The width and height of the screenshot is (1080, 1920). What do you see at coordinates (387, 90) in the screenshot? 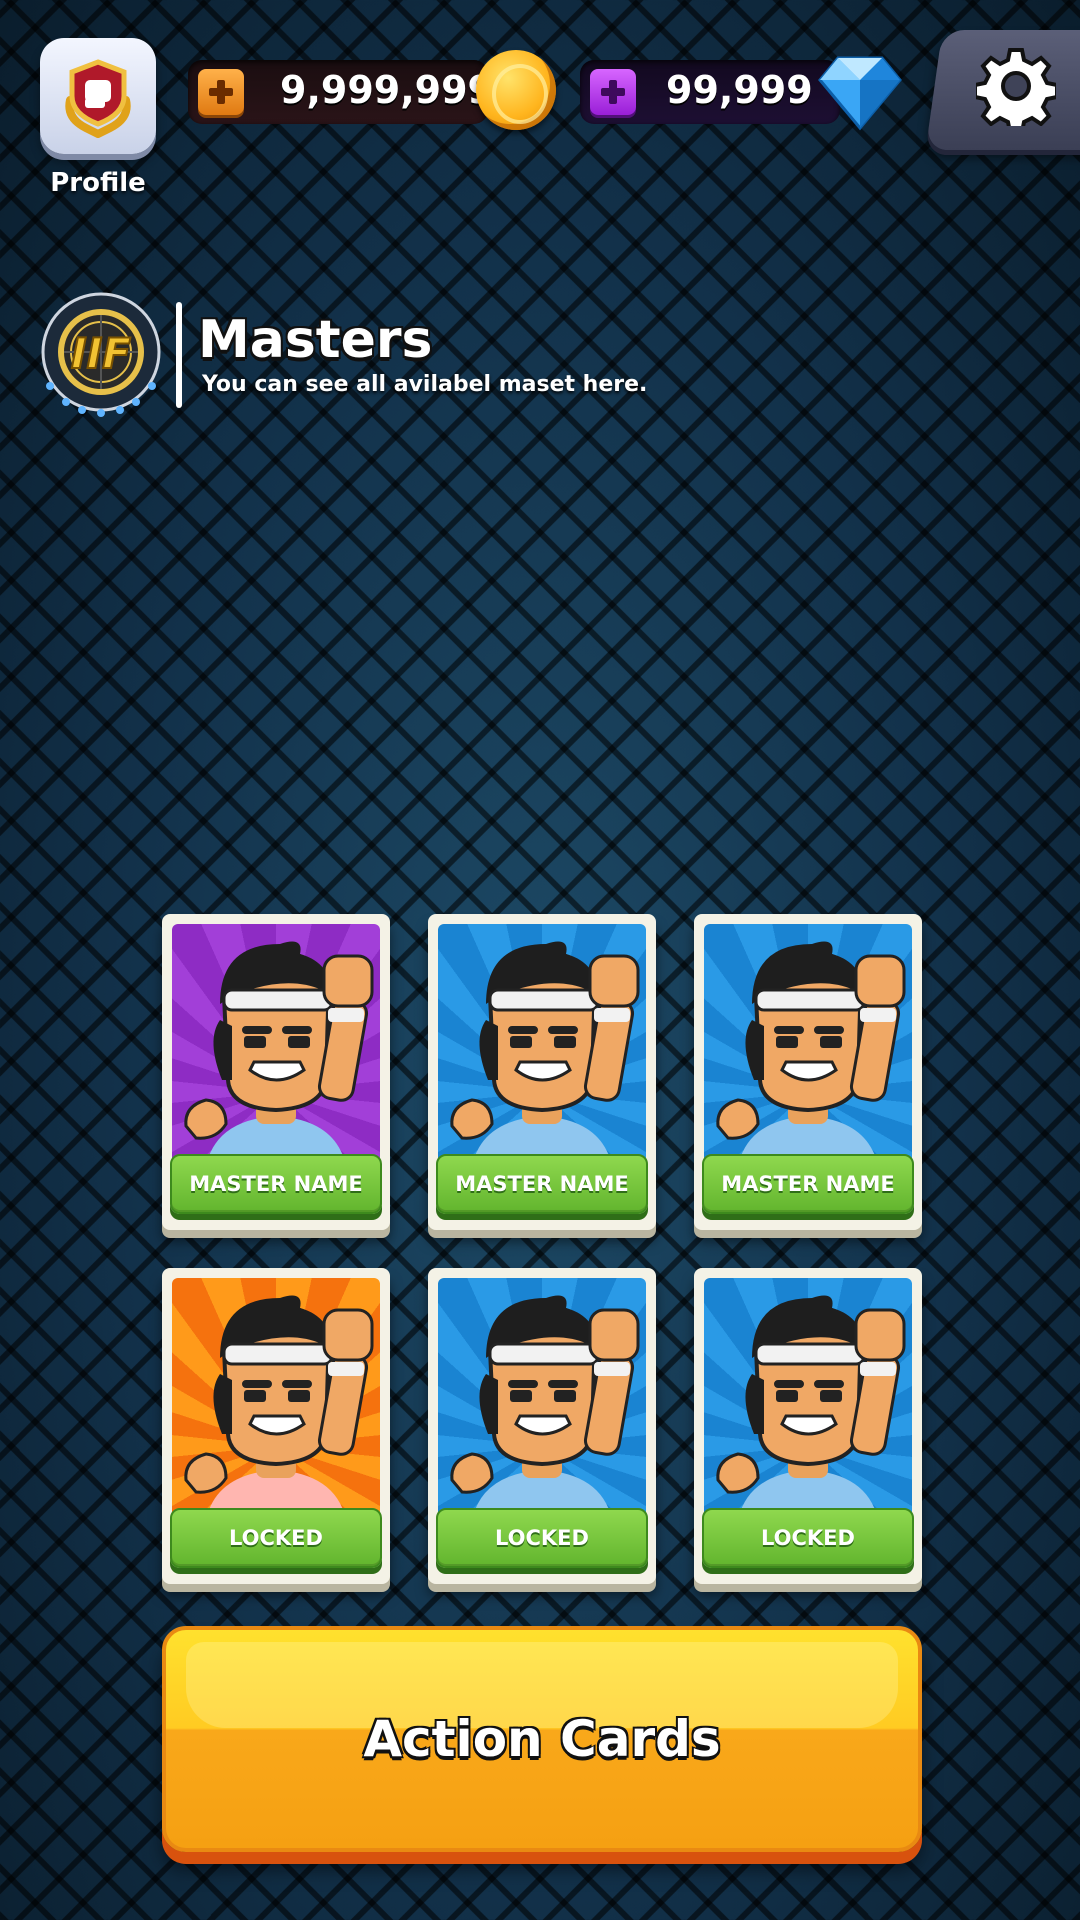
I see `coins-value: 9,999,999` at bounding box center [387, 90].